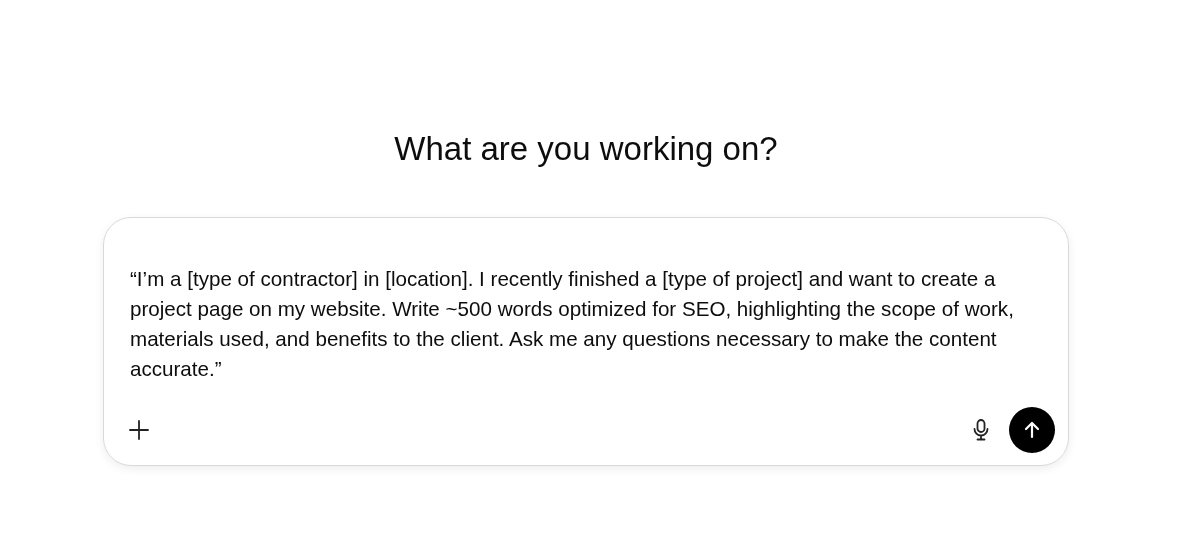 This screenshot has width=1200, height=556. I want to click on microphone-icon, so click(981, 430).